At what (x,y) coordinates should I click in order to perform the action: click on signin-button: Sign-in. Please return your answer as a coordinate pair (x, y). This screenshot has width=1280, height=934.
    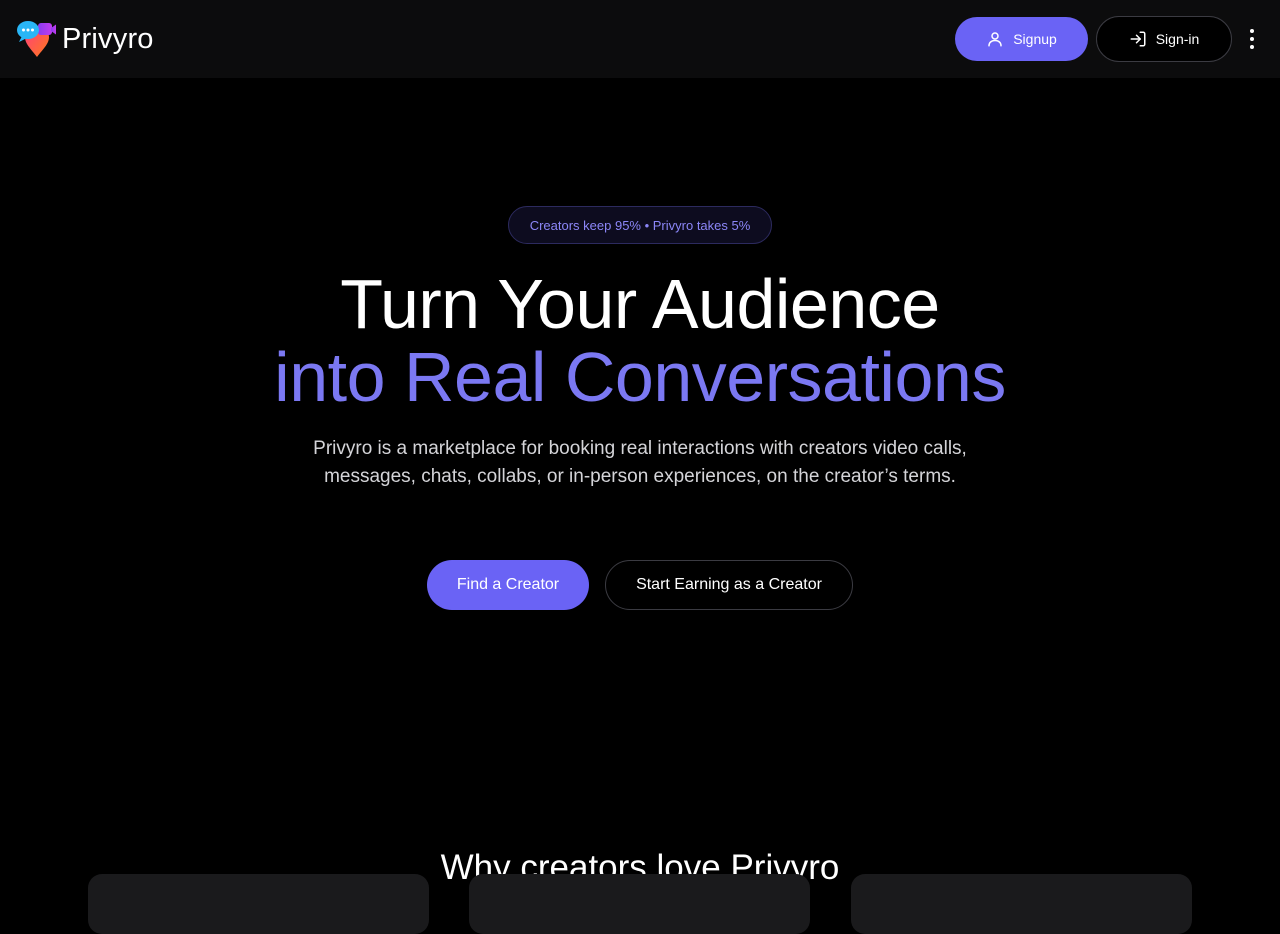
    Looking at the image, I should click on (1164, 39).